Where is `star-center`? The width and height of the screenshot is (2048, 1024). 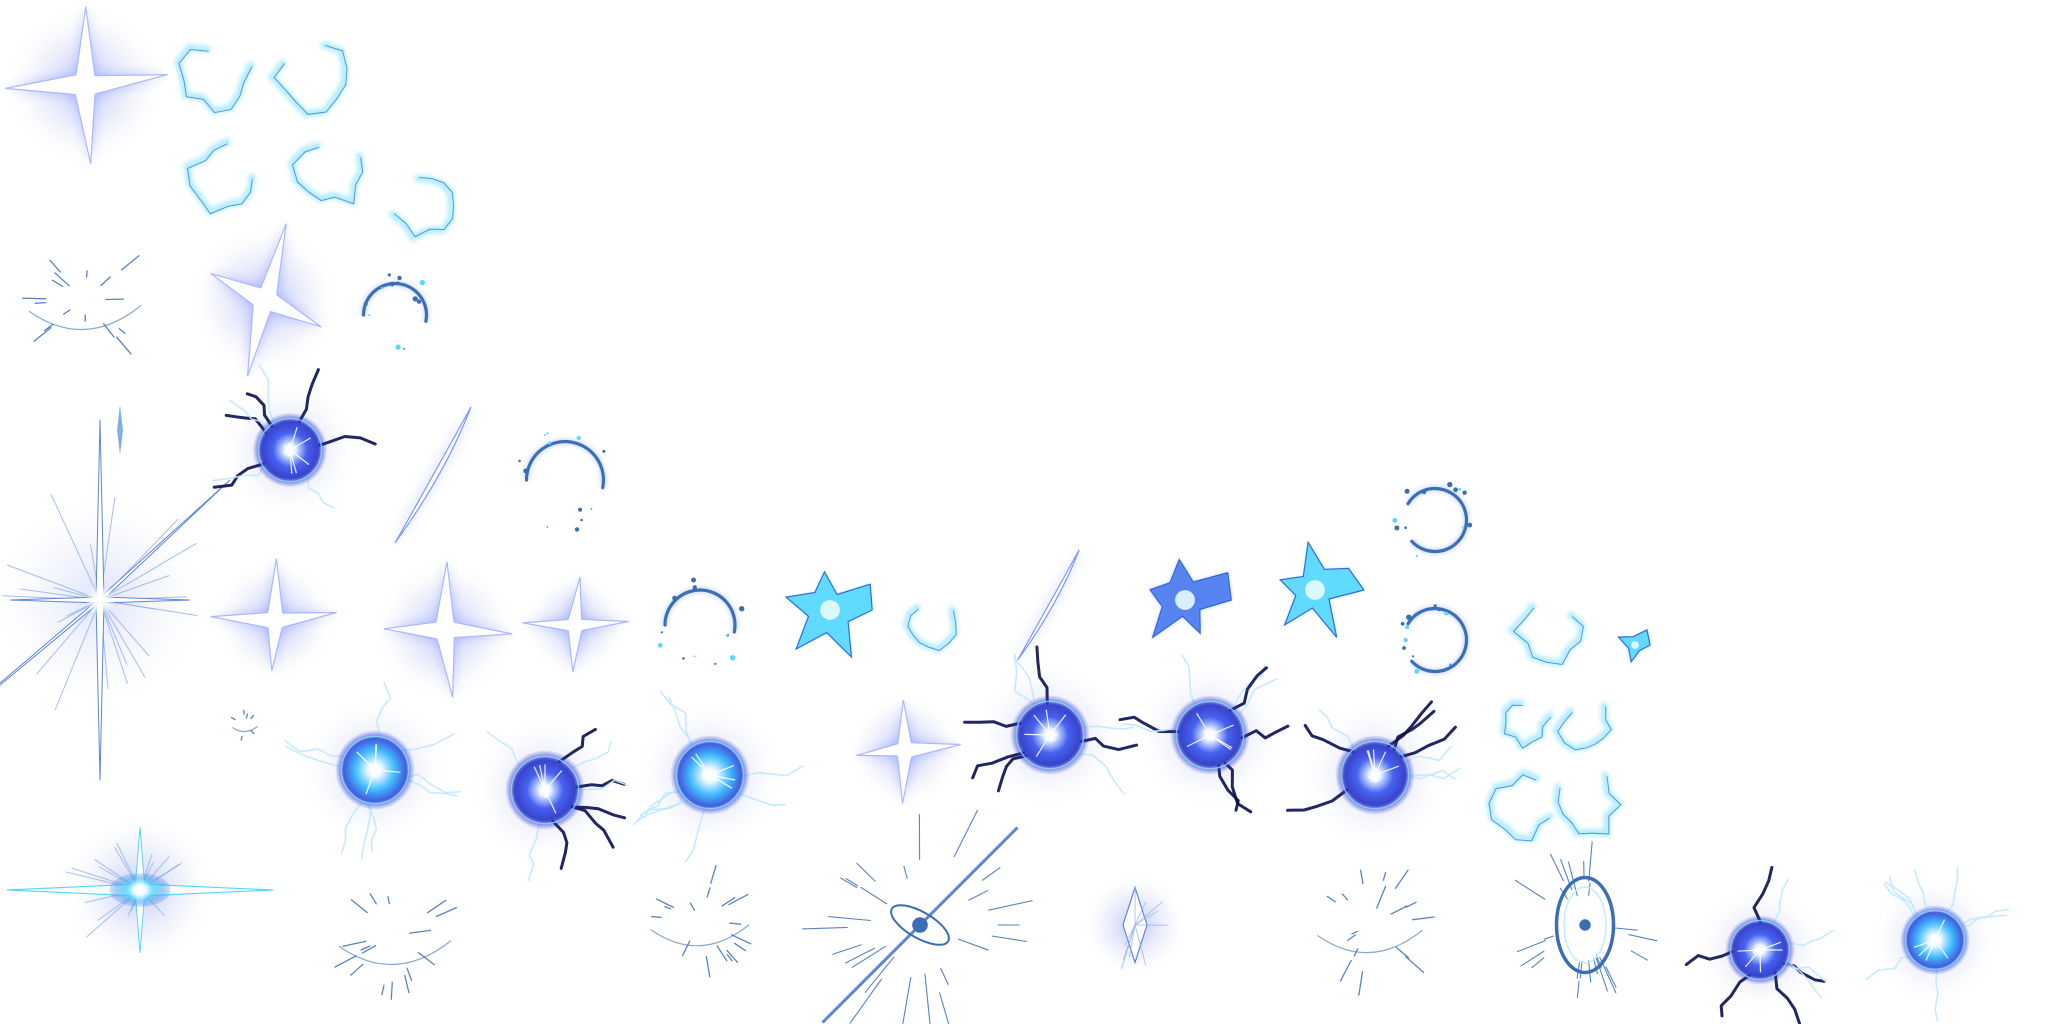 star-center is located at coordinates (905, 750).